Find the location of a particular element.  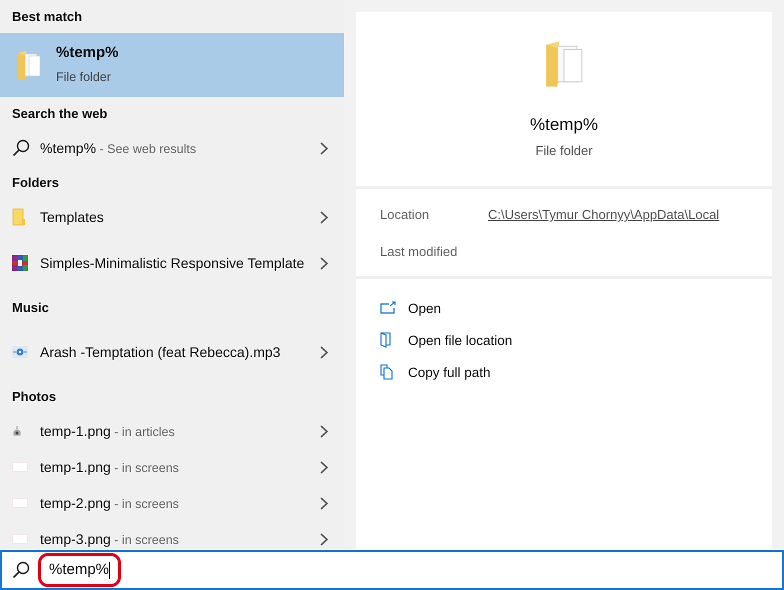

open-icon is located at coordinates (388, 308).